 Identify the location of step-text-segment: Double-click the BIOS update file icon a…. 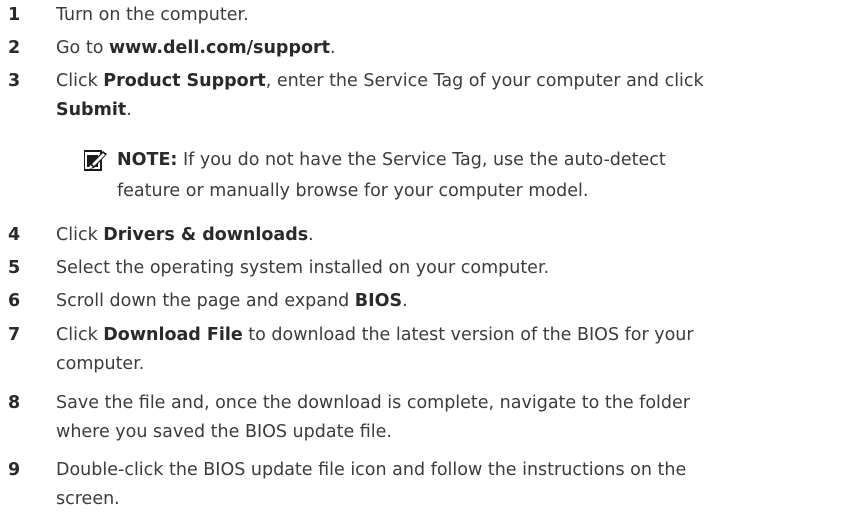
(371, 470).